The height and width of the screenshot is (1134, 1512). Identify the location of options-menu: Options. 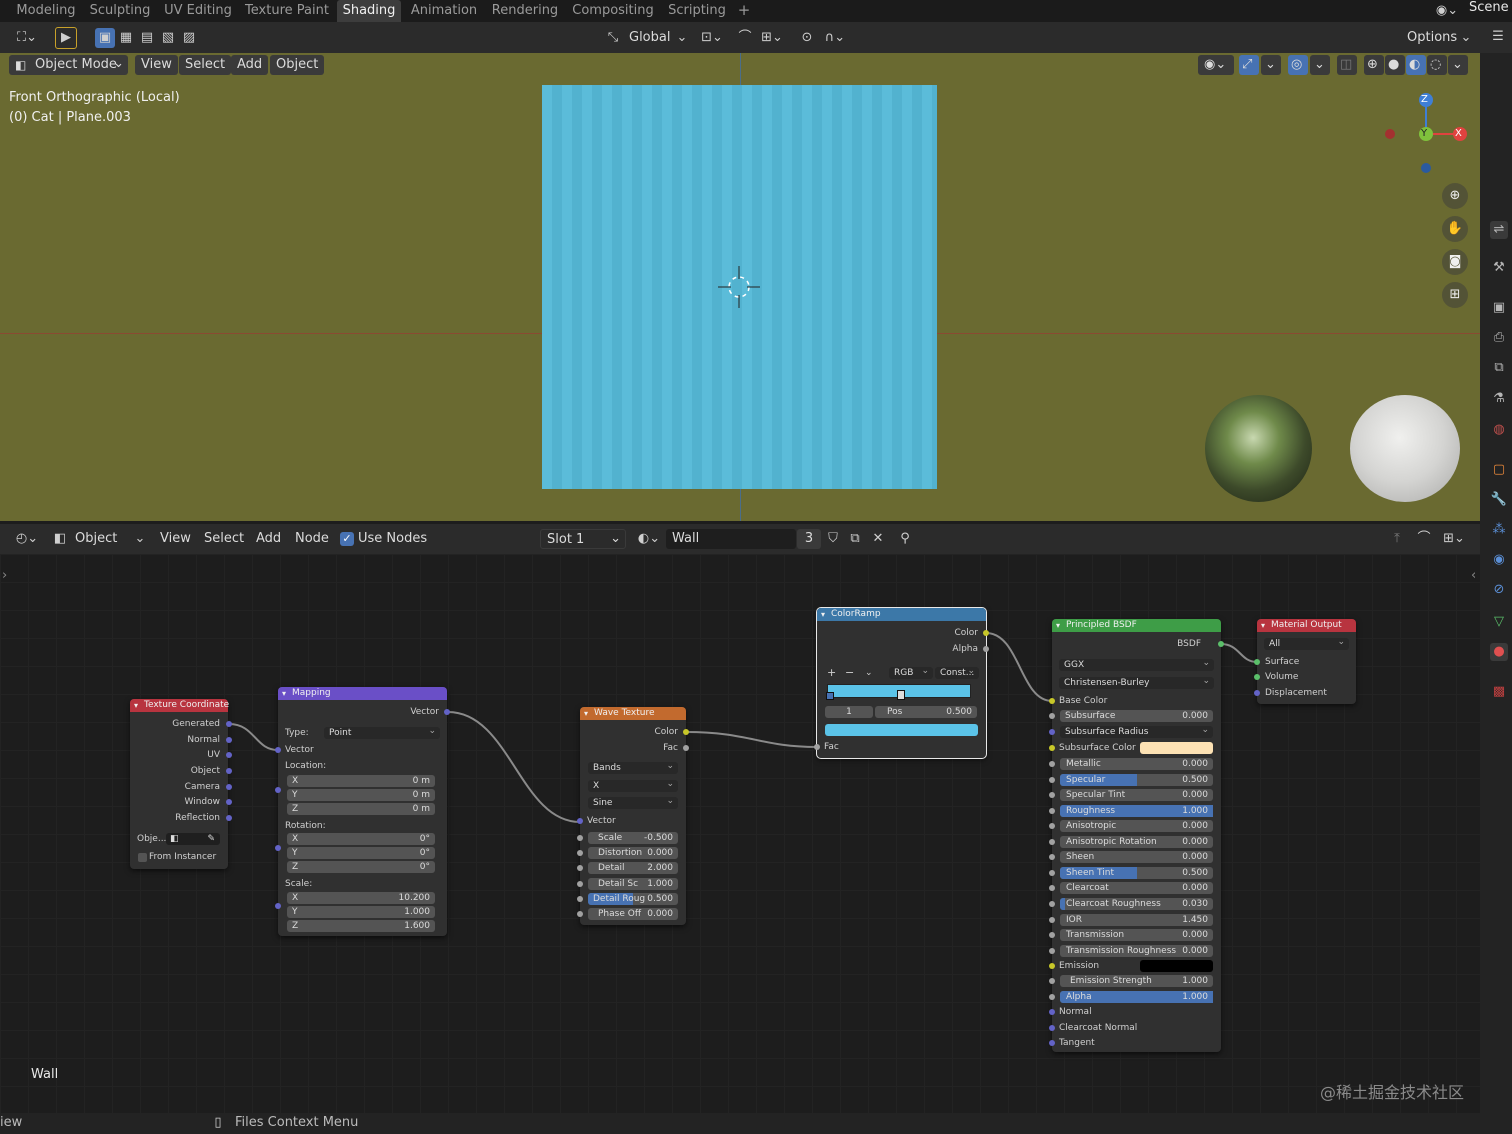
(1432, 38).